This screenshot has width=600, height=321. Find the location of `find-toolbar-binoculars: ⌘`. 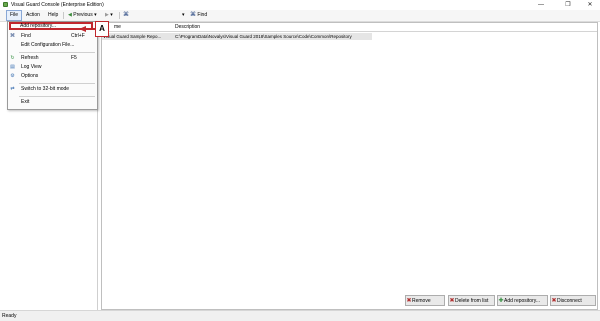

find-toolbar-binoculars: ⌘ is located at coordinates (126, 15).